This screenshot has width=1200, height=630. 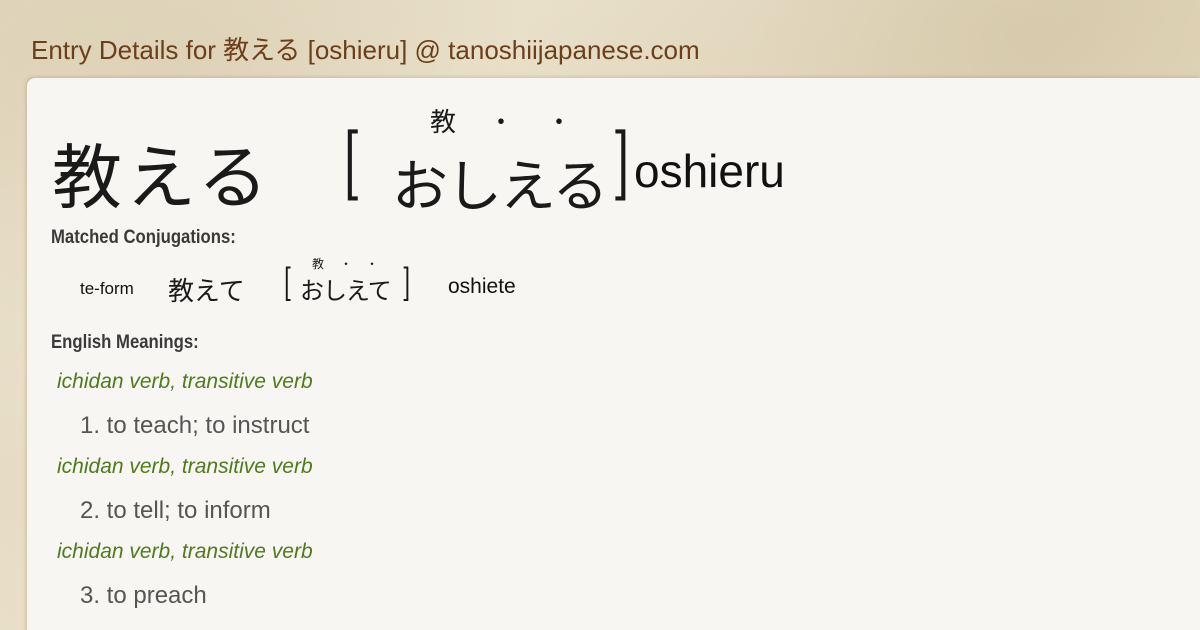 What do you see at coordinates (346, 291) in the screenshot?
I see `conjugation-kana: おしえて` at bounding box center [346, 291].